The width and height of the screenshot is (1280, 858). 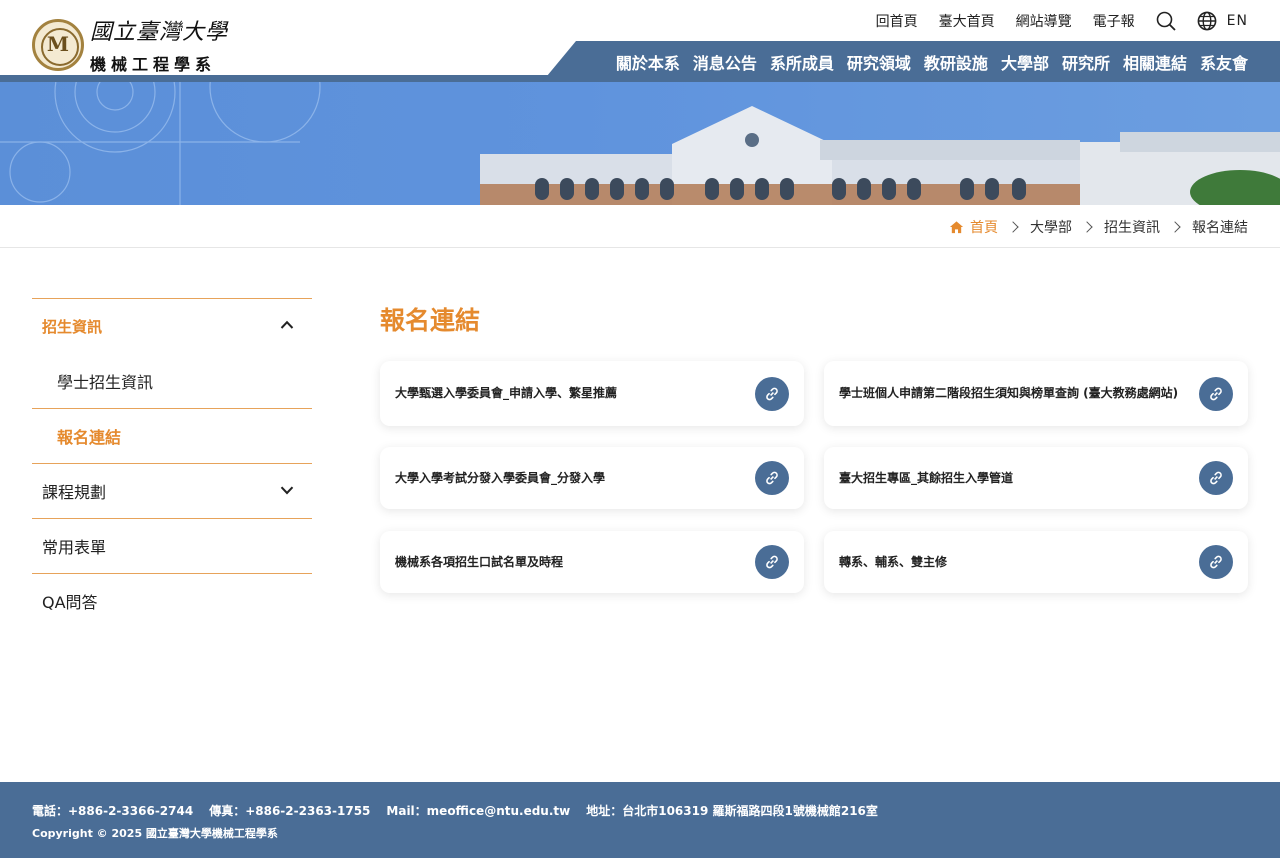 What do you see at coordinates (1098, 227) in the screenshot?
I see `breadcrumb: 首頁 大學部 招生資訊 報名連結` at bounding box center [1098, 227].